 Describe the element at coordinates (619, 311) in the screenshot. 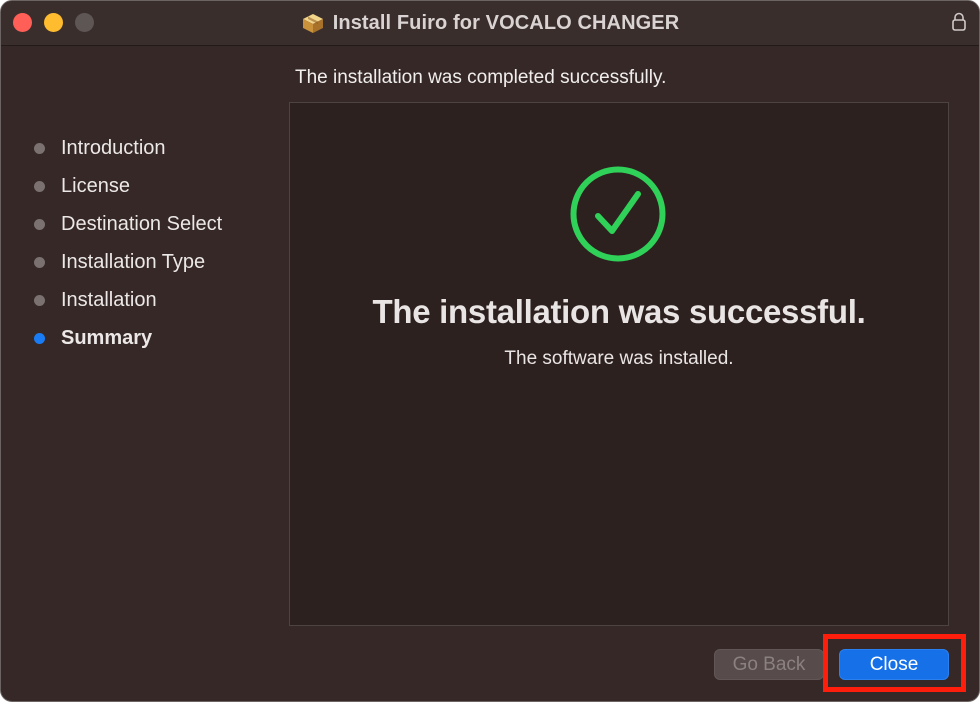

I see `success-title: The installation was successful.` at that location.